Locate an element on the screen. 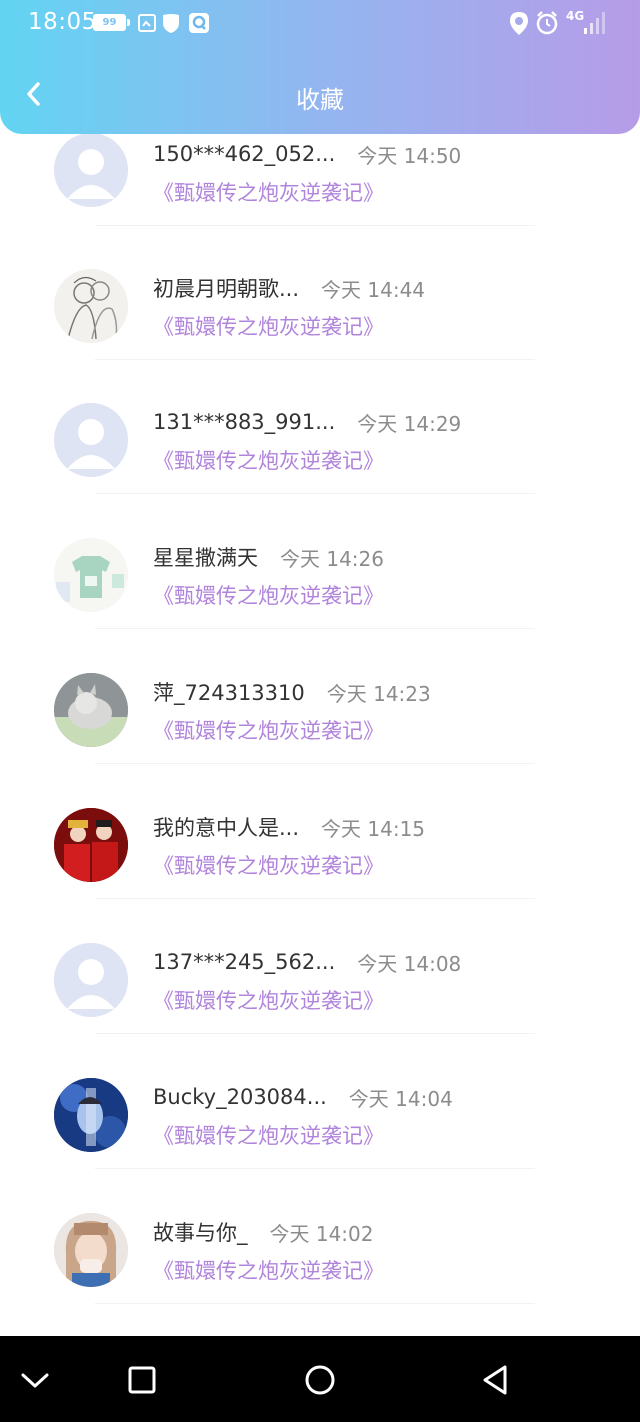 The height and width of the screenshot is (1422, 640). list-item: 故事与你_ 今天 14:02 《甄嬛传之炮灰逆袭记》 is located at coordinates (320, 1280).